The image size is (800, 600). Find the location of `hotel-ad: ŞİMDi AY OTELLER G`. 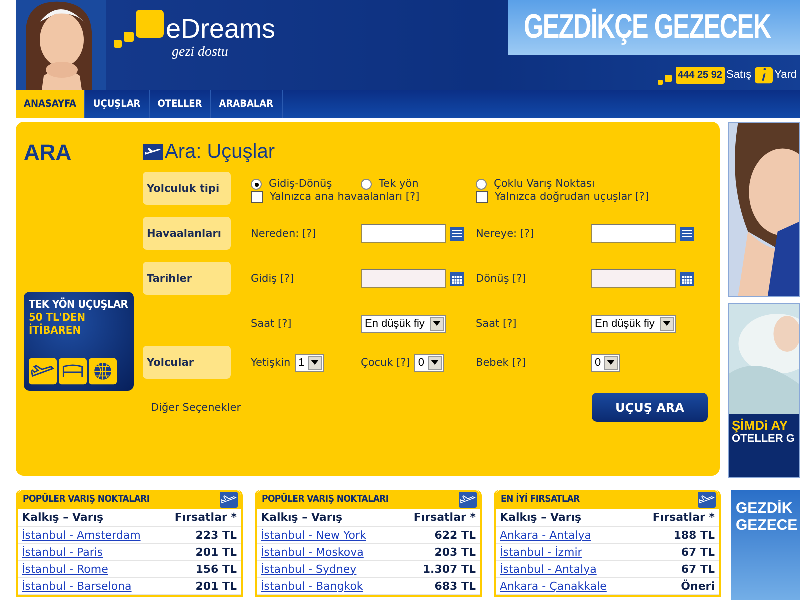

hotel-ad: ŞİMDi AY OTELLER G is located at coordinates (764, 390).